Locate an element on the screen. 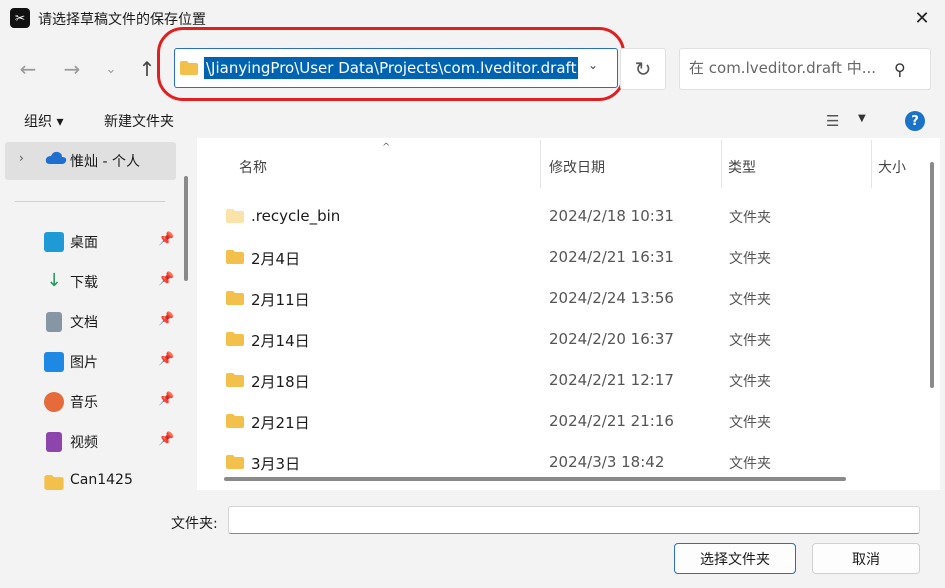 The width and height of the screenshot is (945, 588). sidebar-item-label: 文档 is located at coordinates (84, 323).